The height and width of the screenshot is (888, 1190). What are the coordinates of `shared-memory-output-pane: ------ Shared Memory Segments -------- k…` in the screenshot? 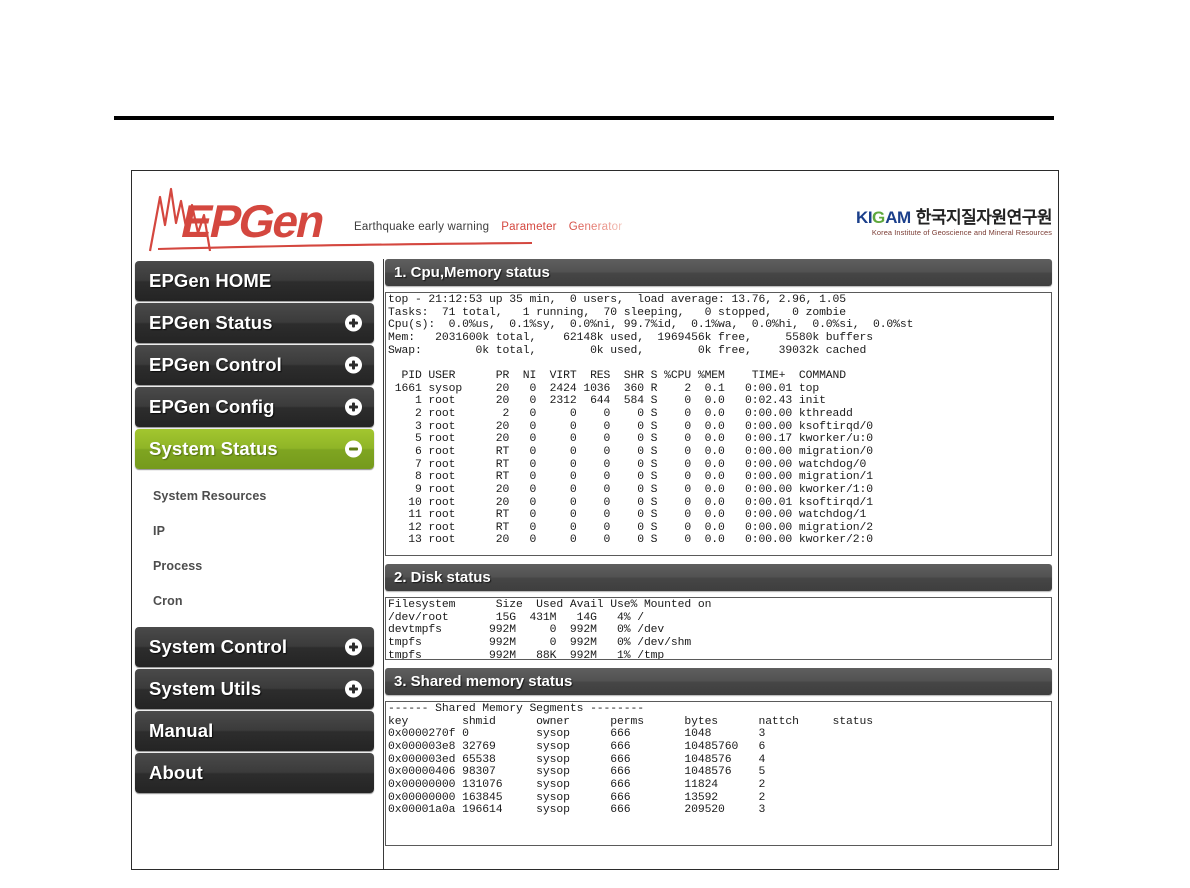 It's located at (718, 773).